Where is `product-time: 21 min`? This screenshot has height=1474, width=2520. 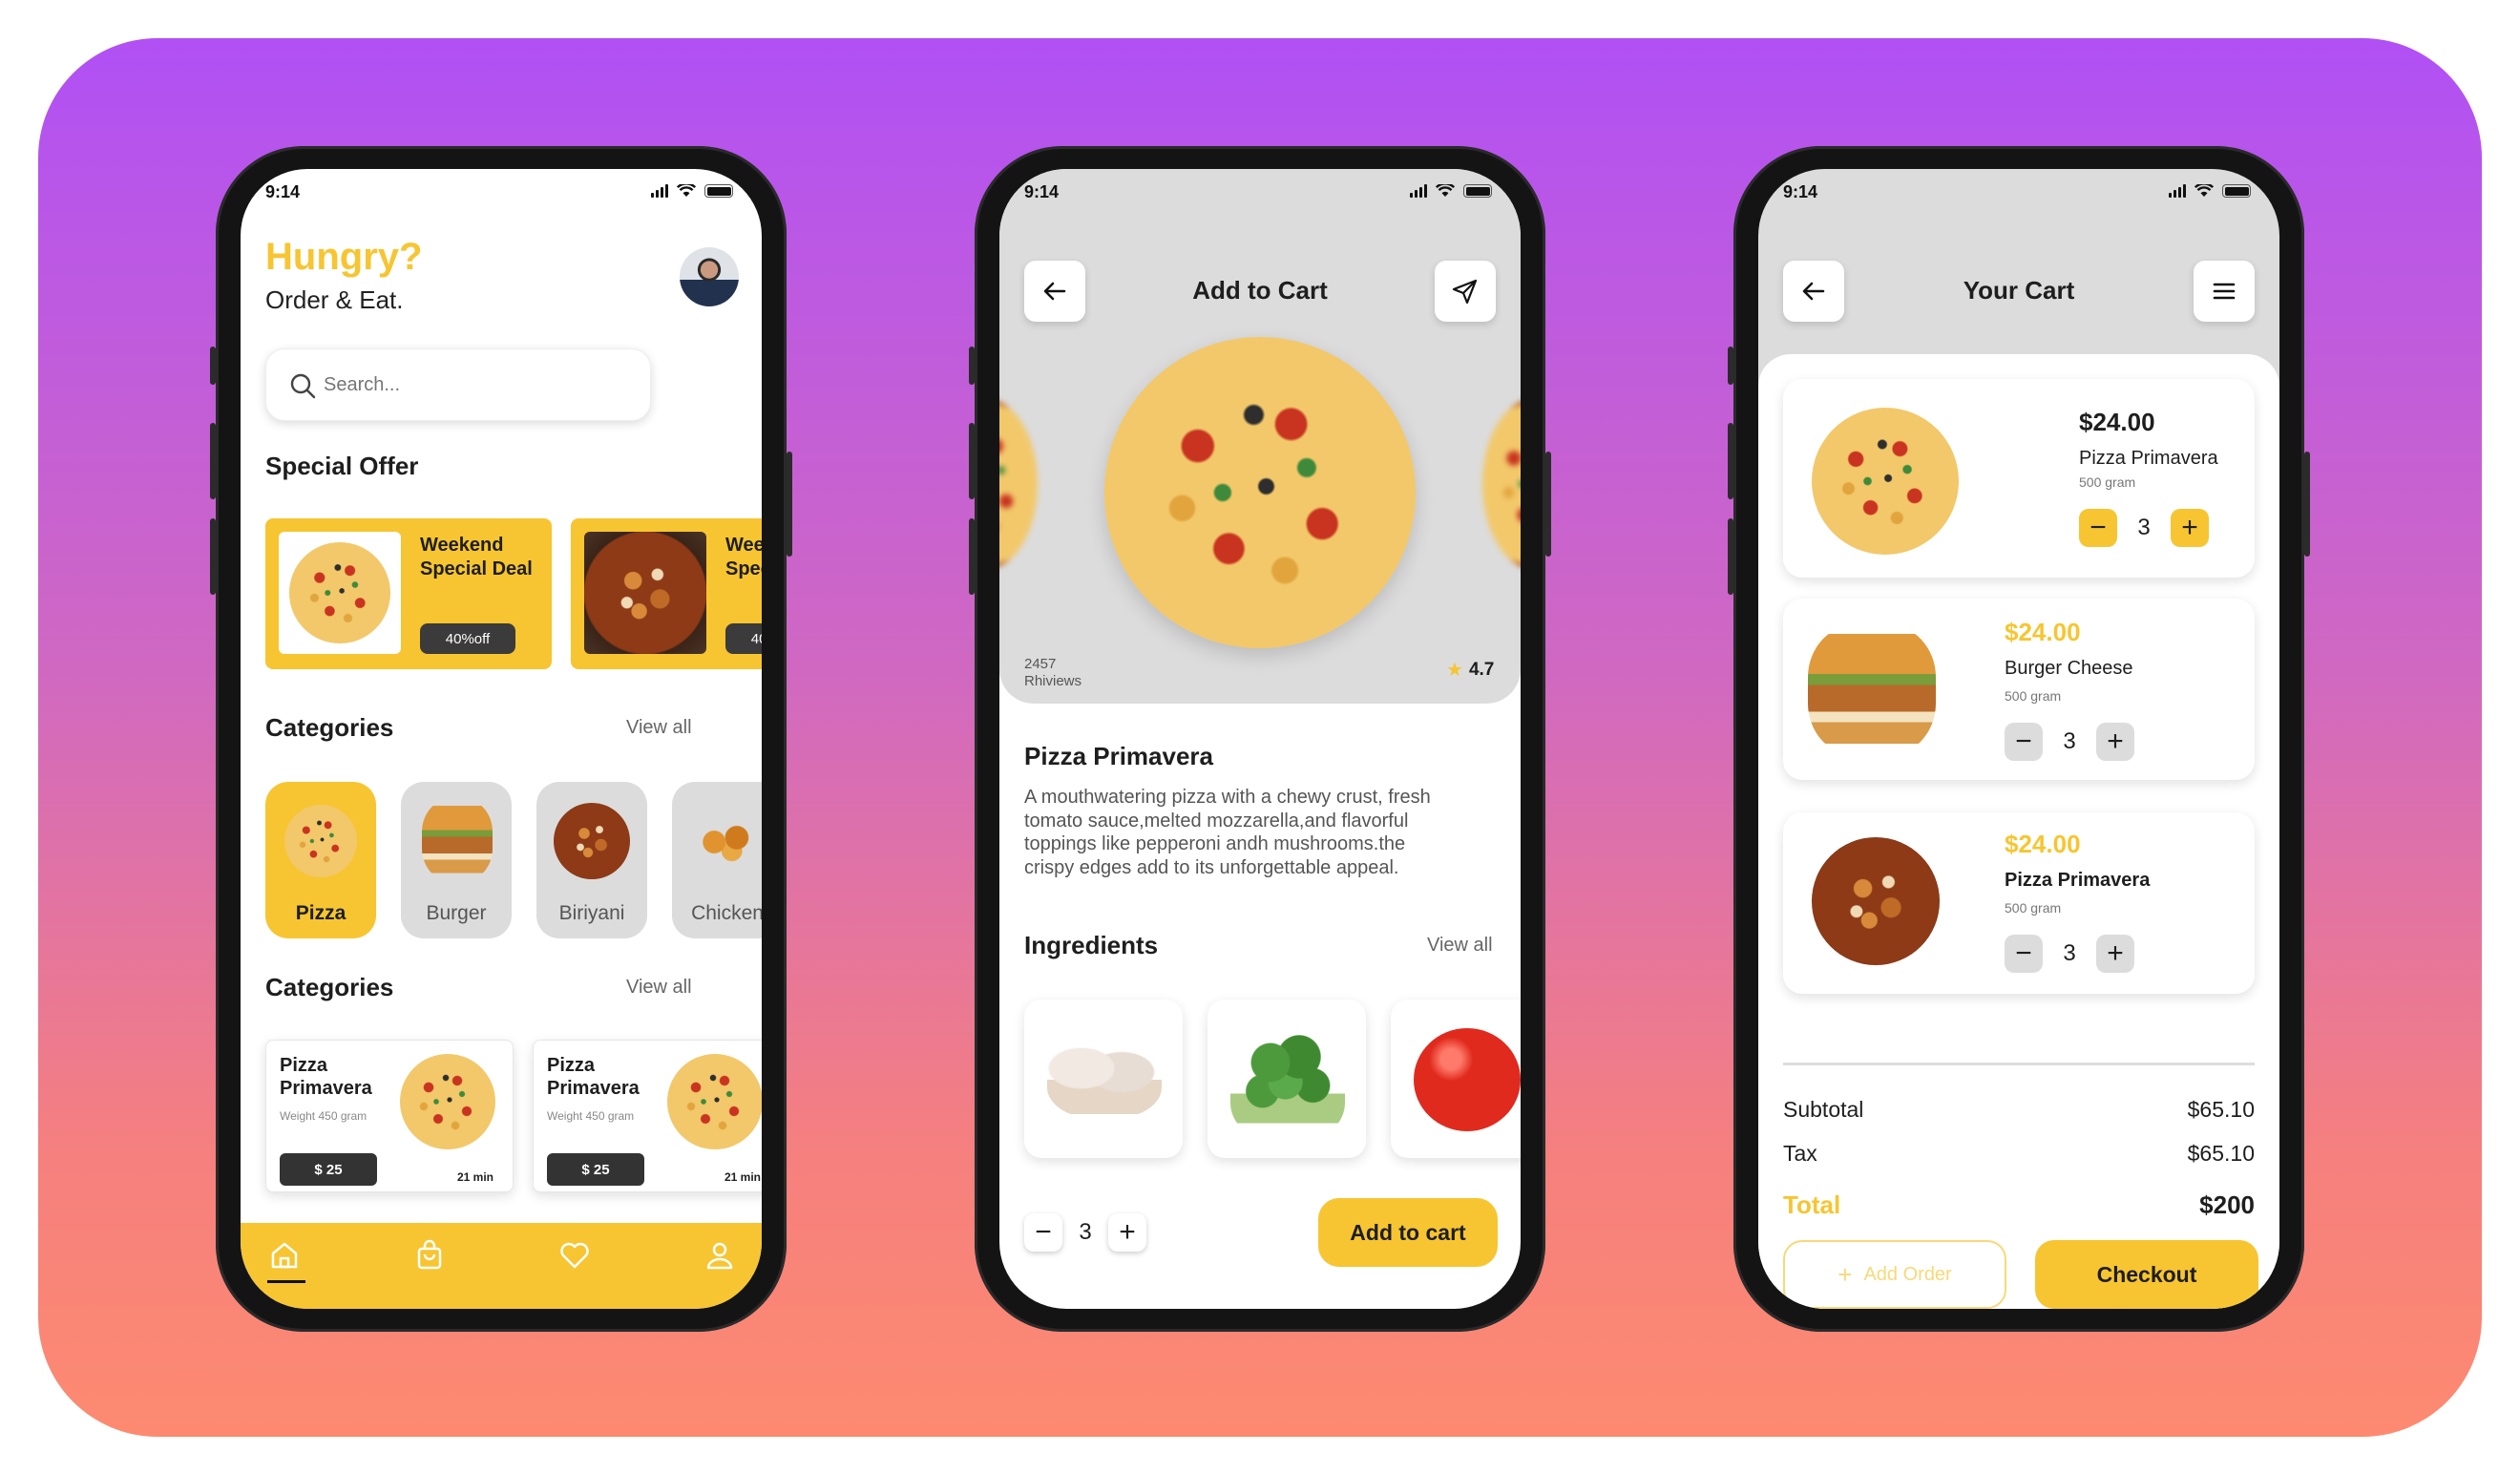 product-time: 21 min is located at coordinates (476, 1177).